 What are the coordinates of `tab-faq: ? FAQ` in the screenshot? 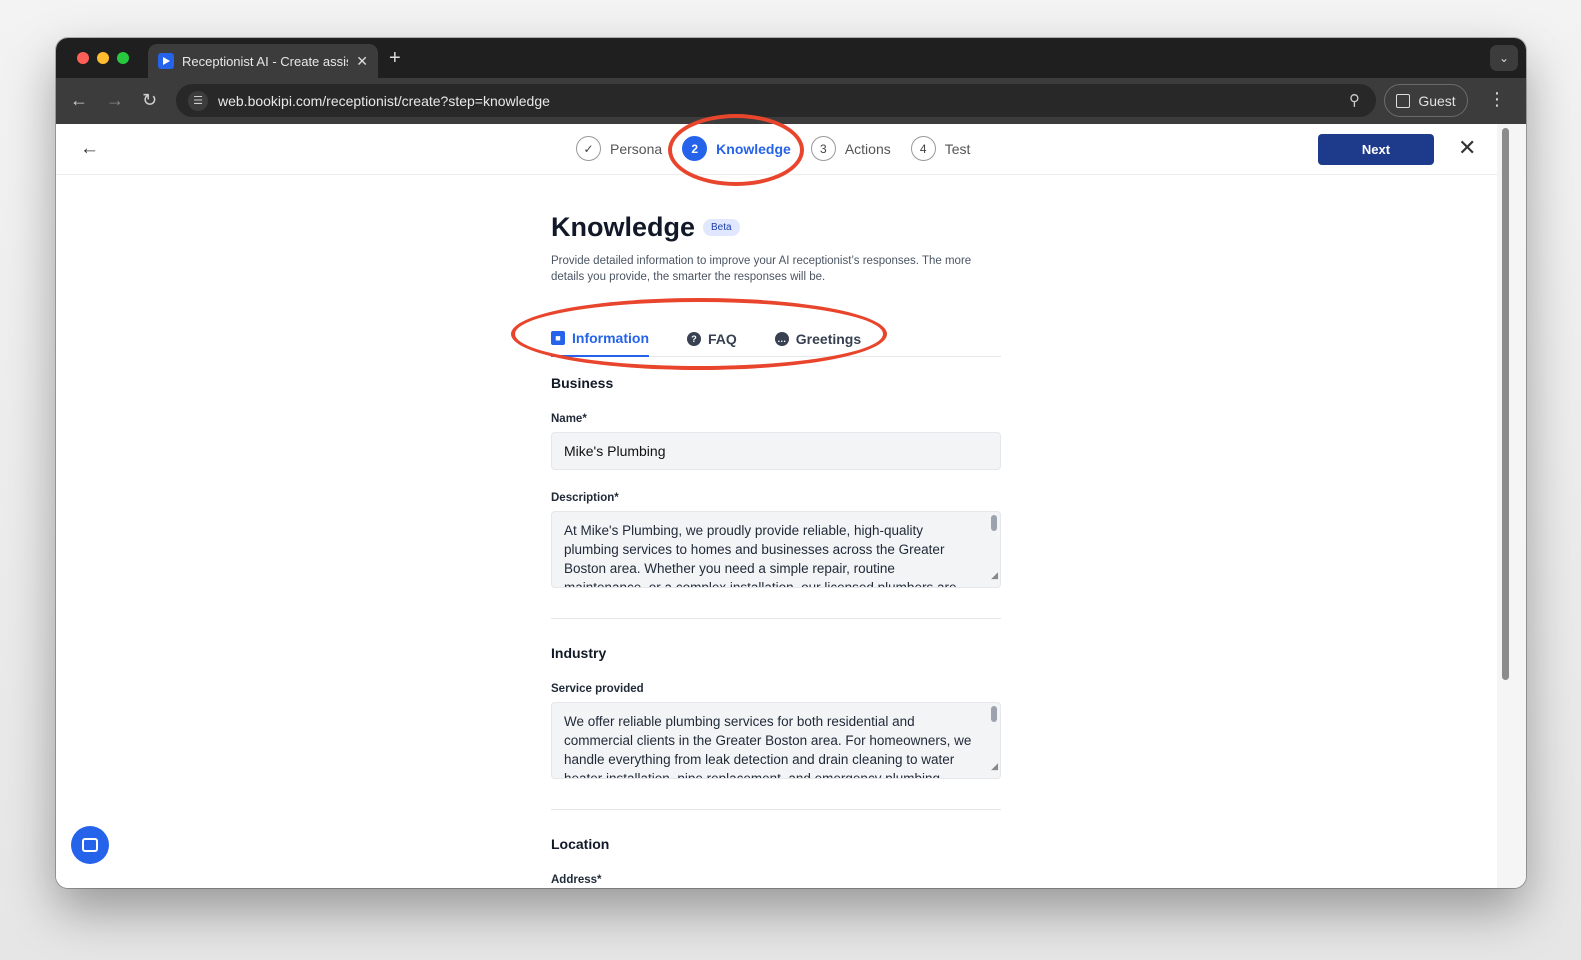 It's located at (712, 339).